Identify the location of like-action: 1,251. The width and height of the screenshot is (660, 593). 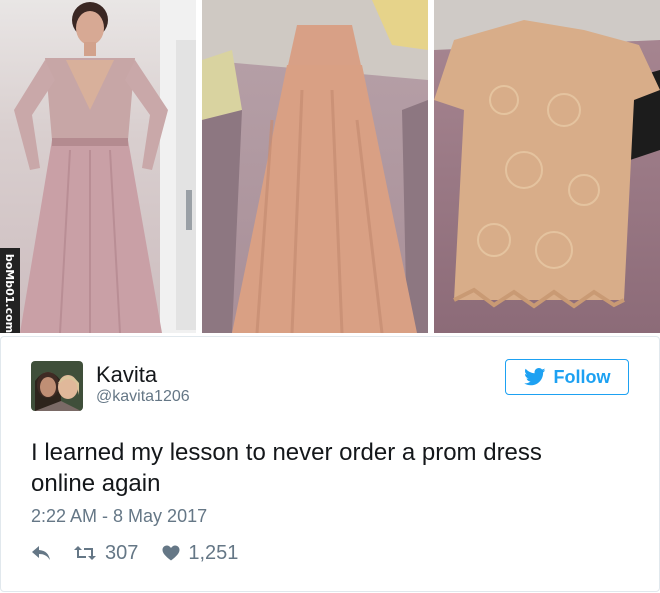
(200, 553).